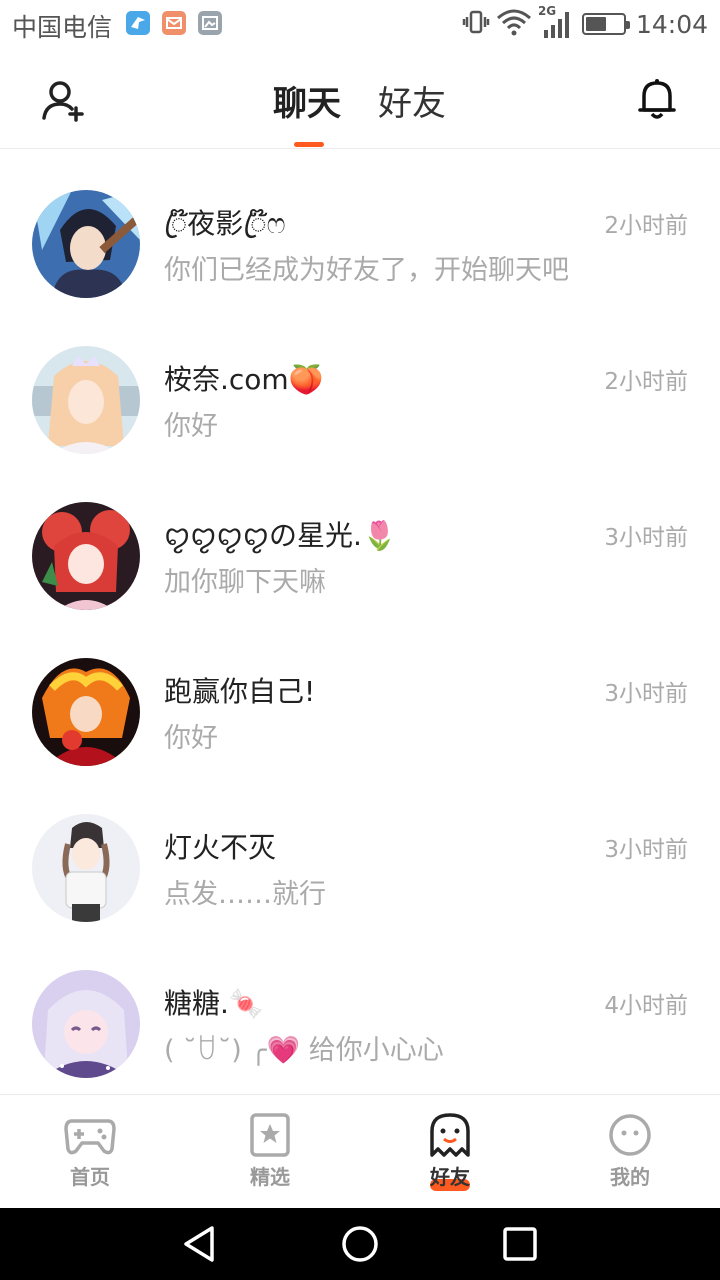  I want to click on status-bar: 中国电信 2G 14:04, so click(360, 25).